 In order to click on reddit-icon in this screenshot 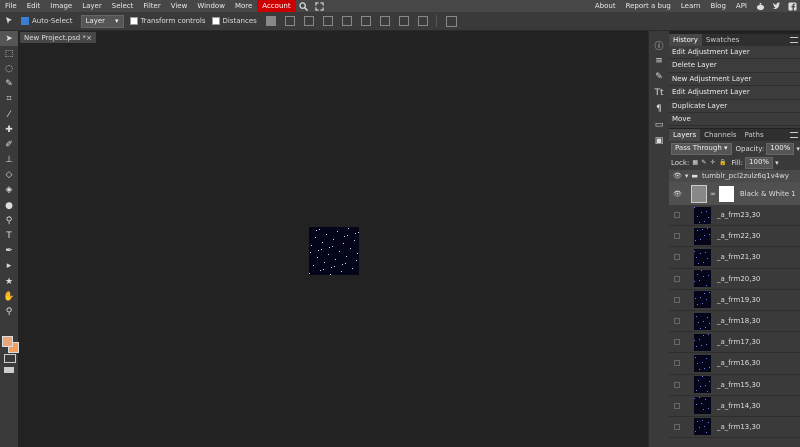, I will do `click(760, 6)`.